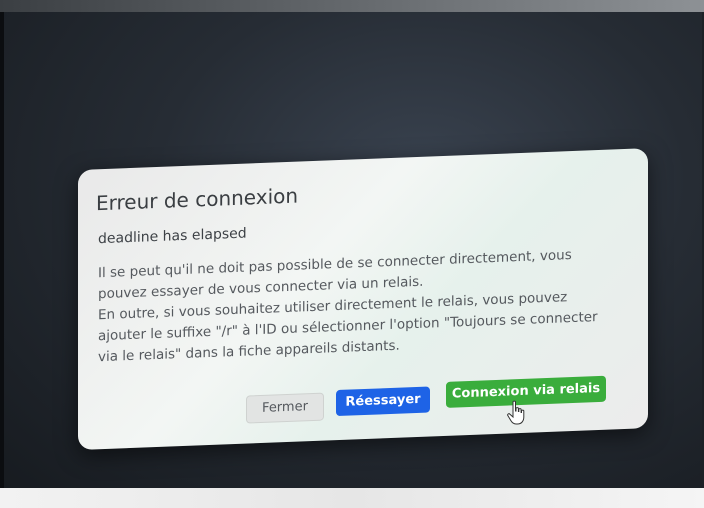 This screenshot has width=704, height=508. What do you see at coordinates (172, 236) in the screenshot?
I see `error-message: deadline has elapsed` at bounding box center [172, 236].